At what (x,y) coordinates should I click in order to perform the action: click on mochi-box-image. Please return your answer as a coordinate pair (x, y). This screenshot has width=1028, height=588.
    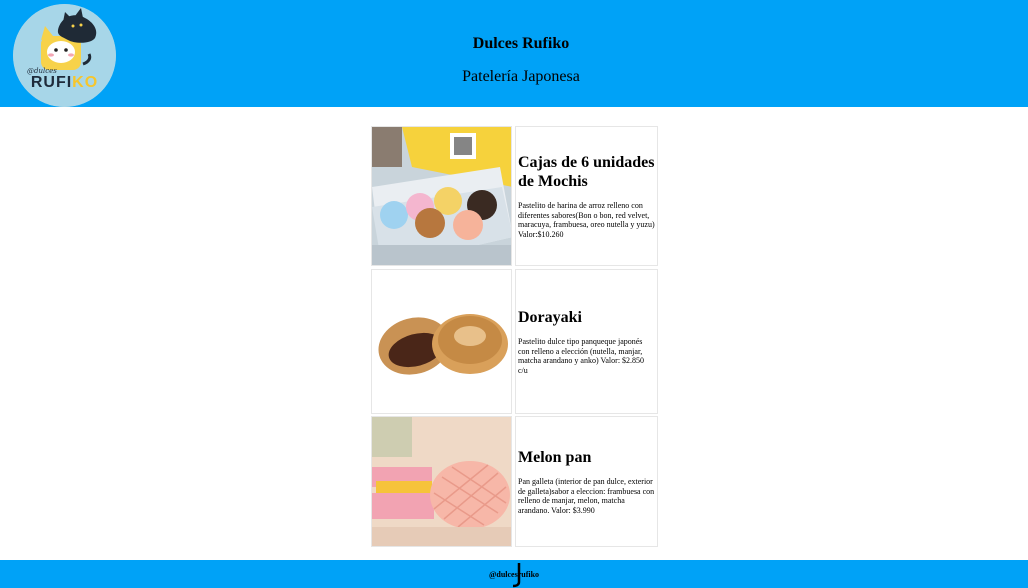
    Looking at the image, I should click on (441, 196).